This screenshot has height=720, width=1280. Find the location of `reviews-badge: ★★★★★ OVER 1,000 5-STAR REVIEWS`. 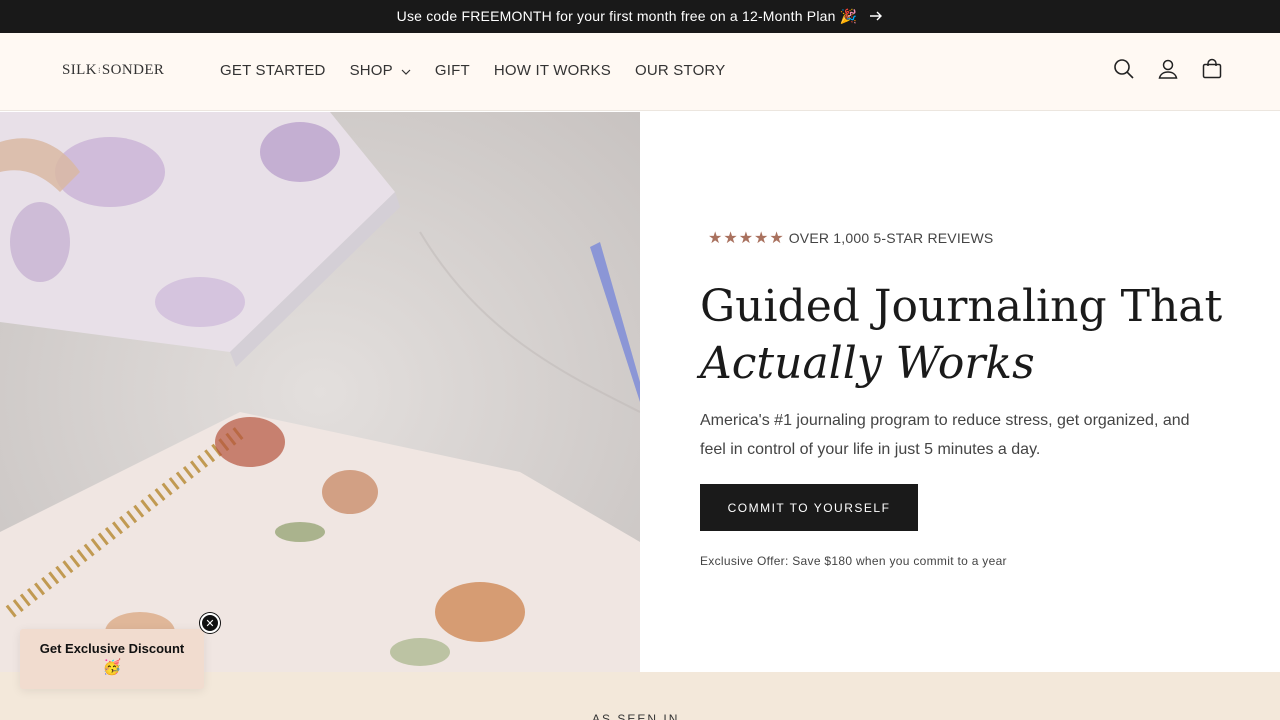

reviews-badge: ★★★★★ OVER 1,000 5-STAR REVIEWS is located at coordinates (974, 238).